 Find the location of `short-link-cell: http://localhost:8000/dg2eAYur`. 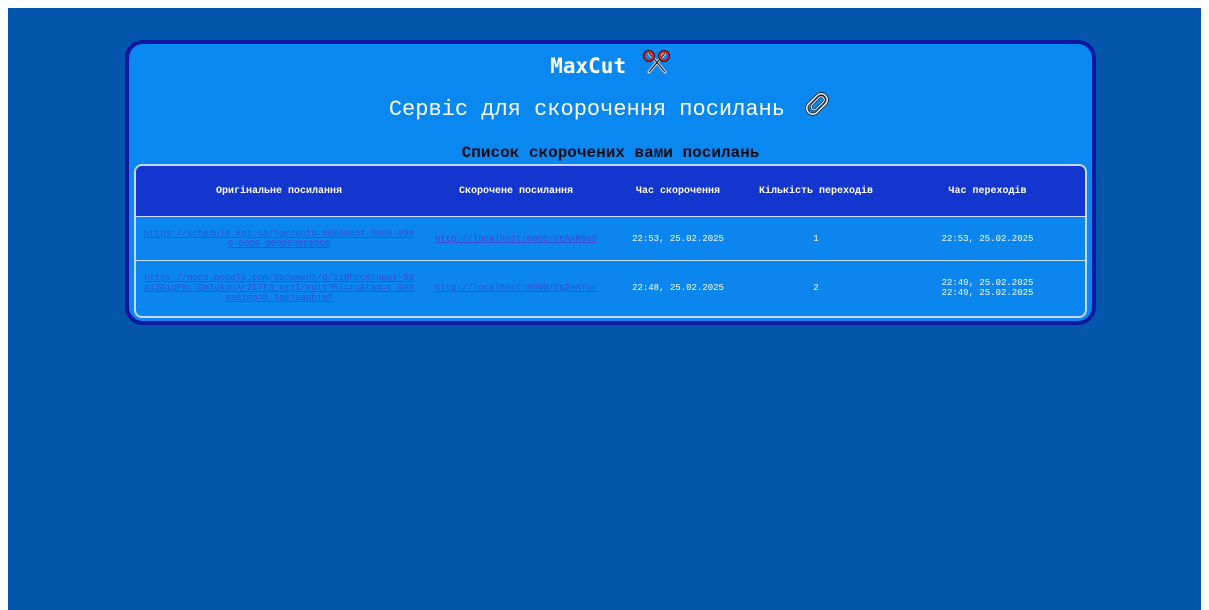

short-link-cell: http://localhost:8000/dg2eAYur is located at coordinates (516, 287).